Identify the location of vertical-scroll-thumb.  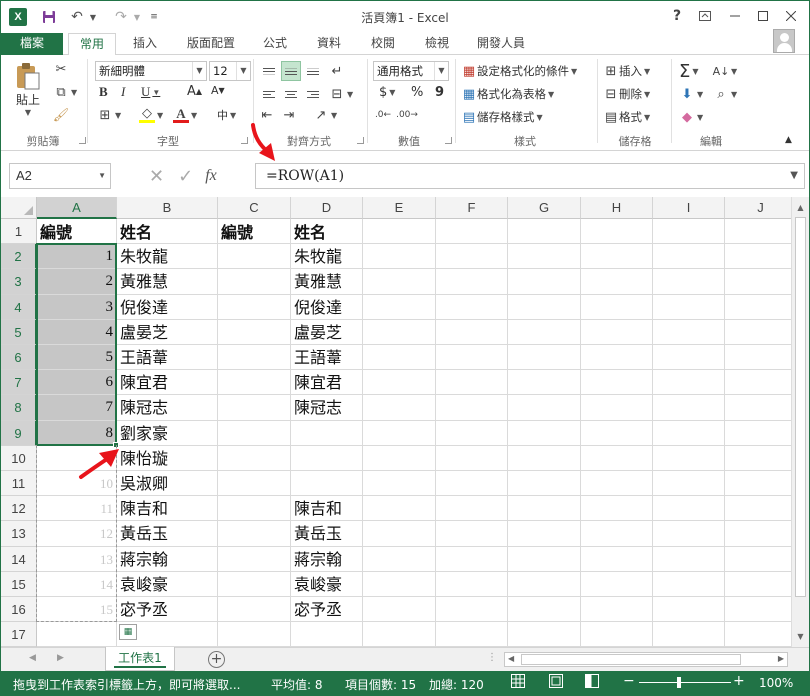
(800, 407).